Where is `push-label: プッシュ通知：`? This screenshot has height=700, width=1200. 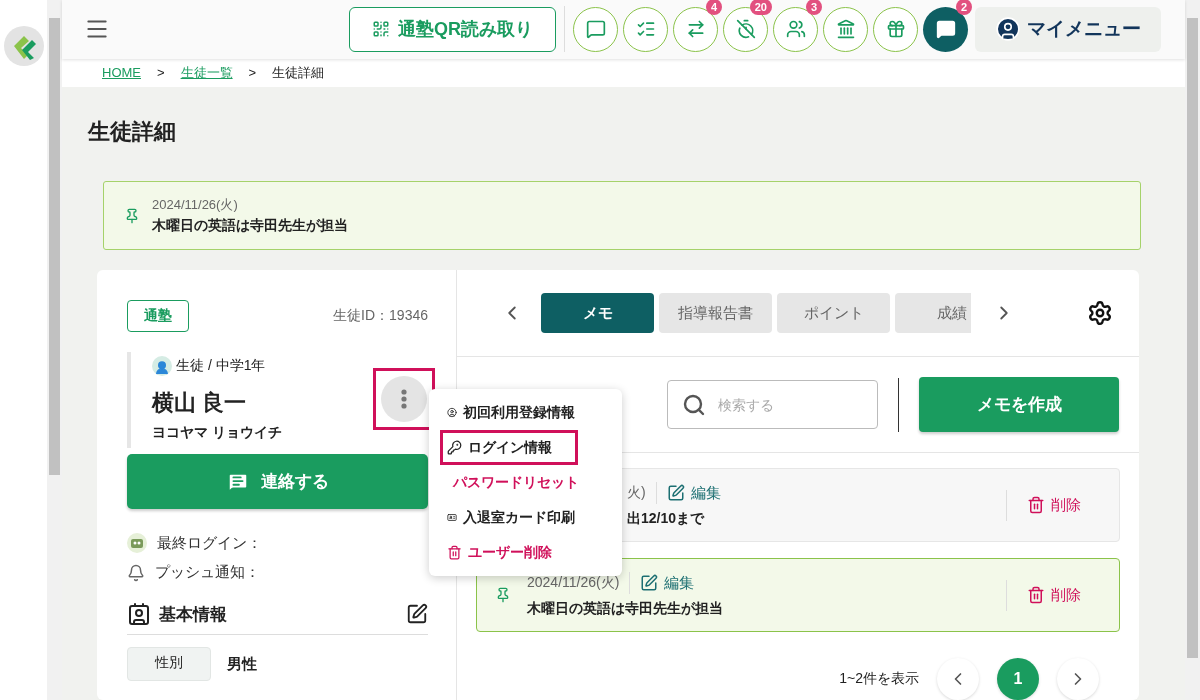 push-label: プッシュ通知： is located at coordinates (207, 572).